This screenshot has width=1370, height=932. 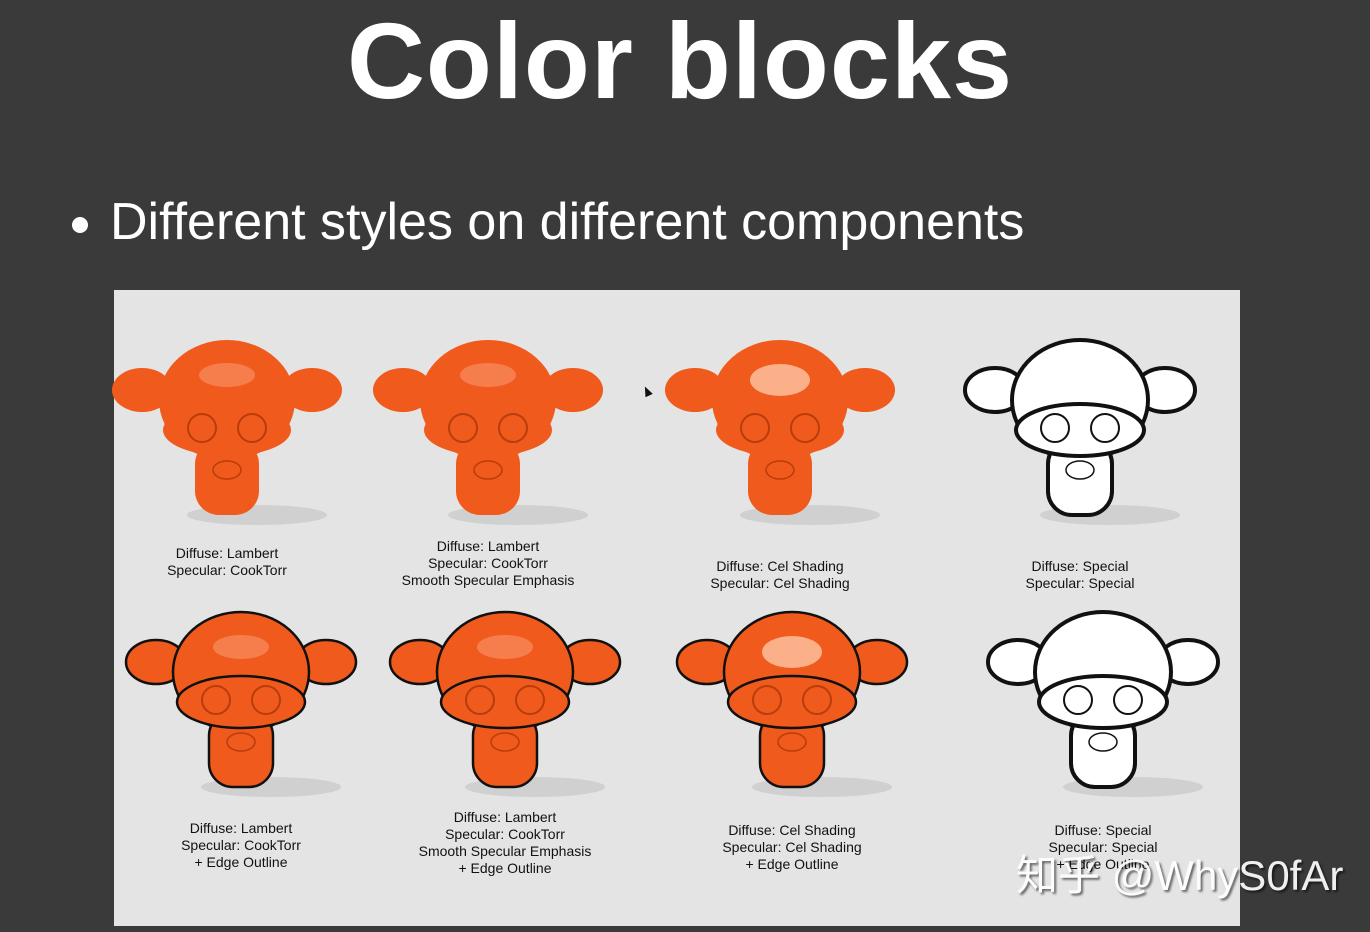 I want to click on figure-caption: Diffuse: Lambert Specular: CookTorr, so click(x=227, y=562).